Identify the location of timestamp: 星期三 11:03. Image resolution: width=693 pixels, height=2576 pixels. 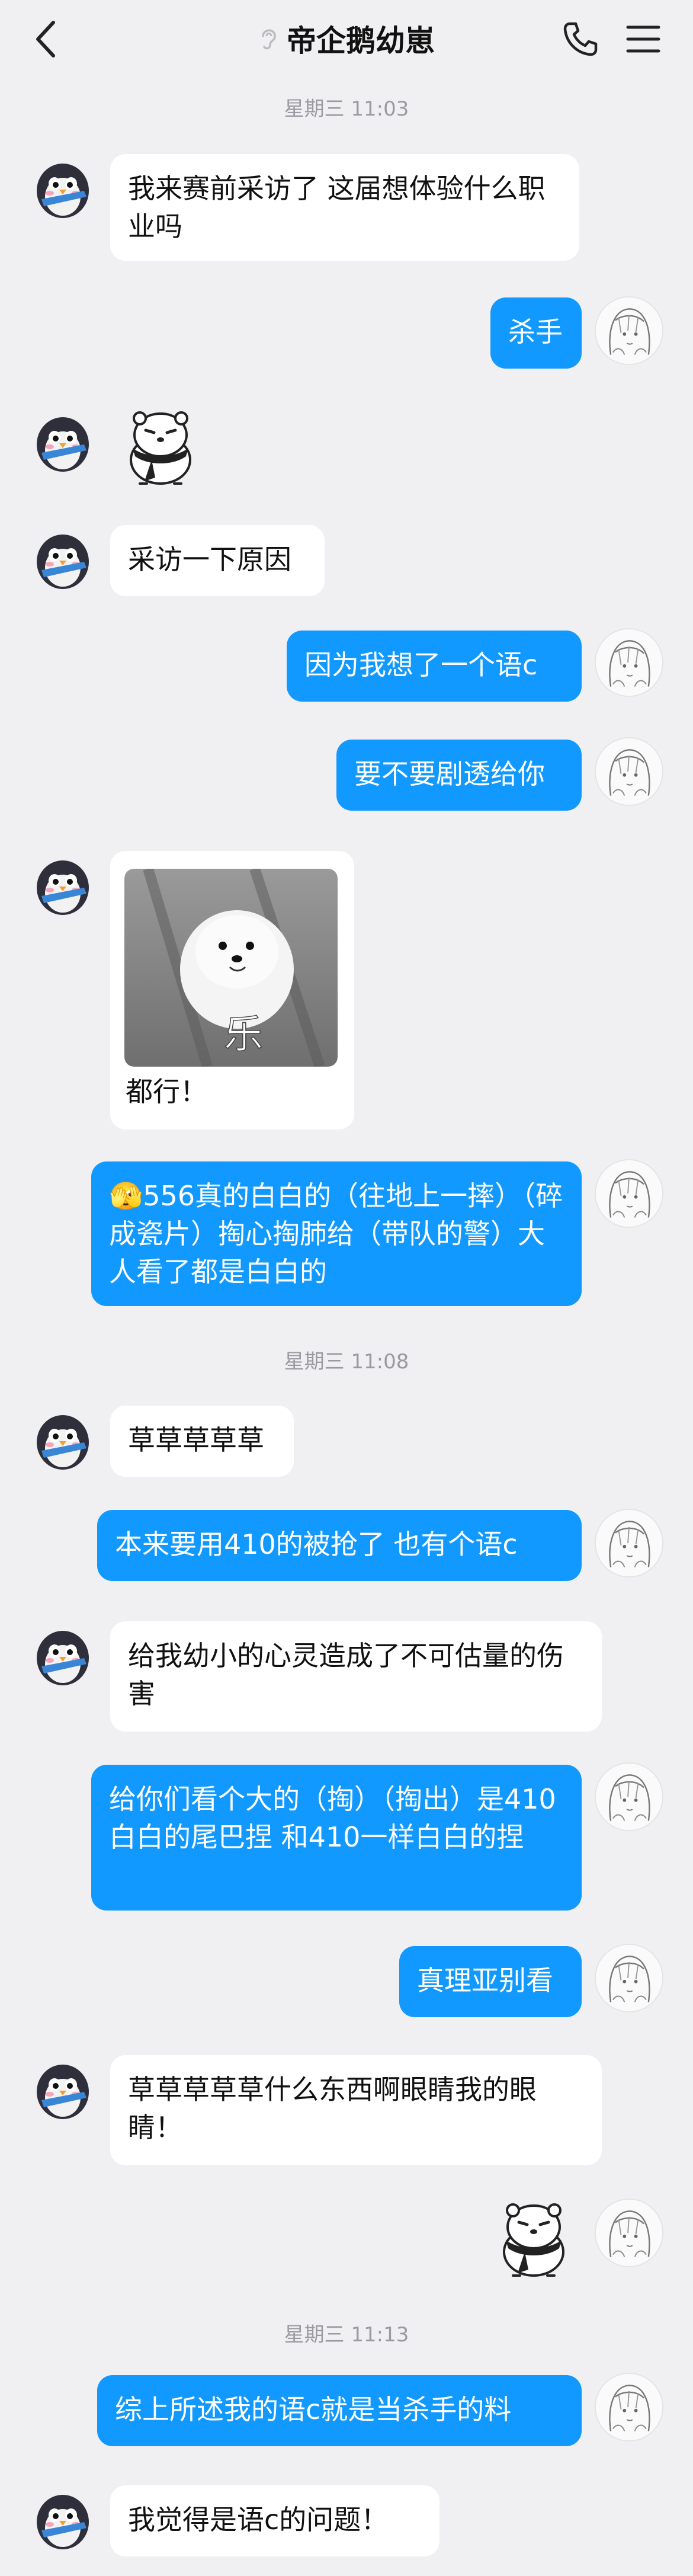
(346, 109).